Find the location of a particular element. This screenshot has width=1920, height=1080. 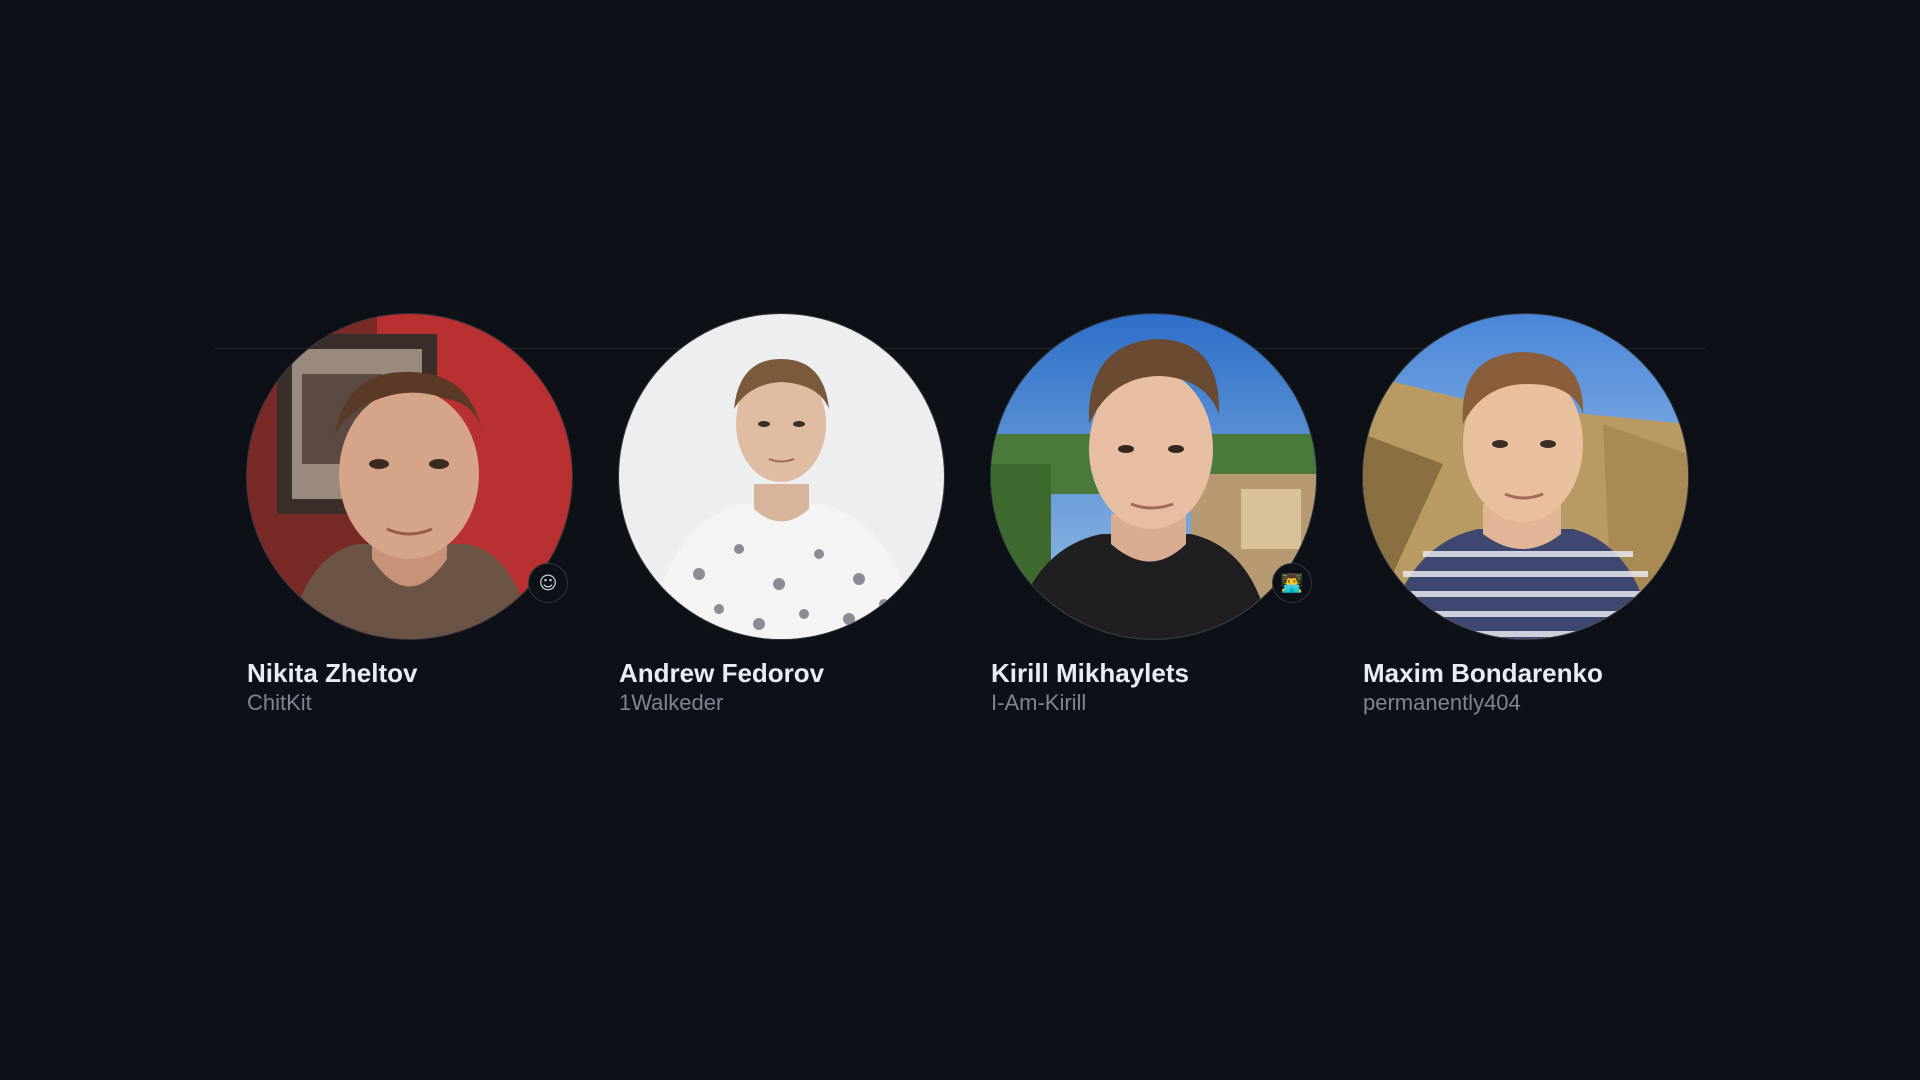

status-emoji-button: 👨‍💻 is located at coordinates (1292, 583).